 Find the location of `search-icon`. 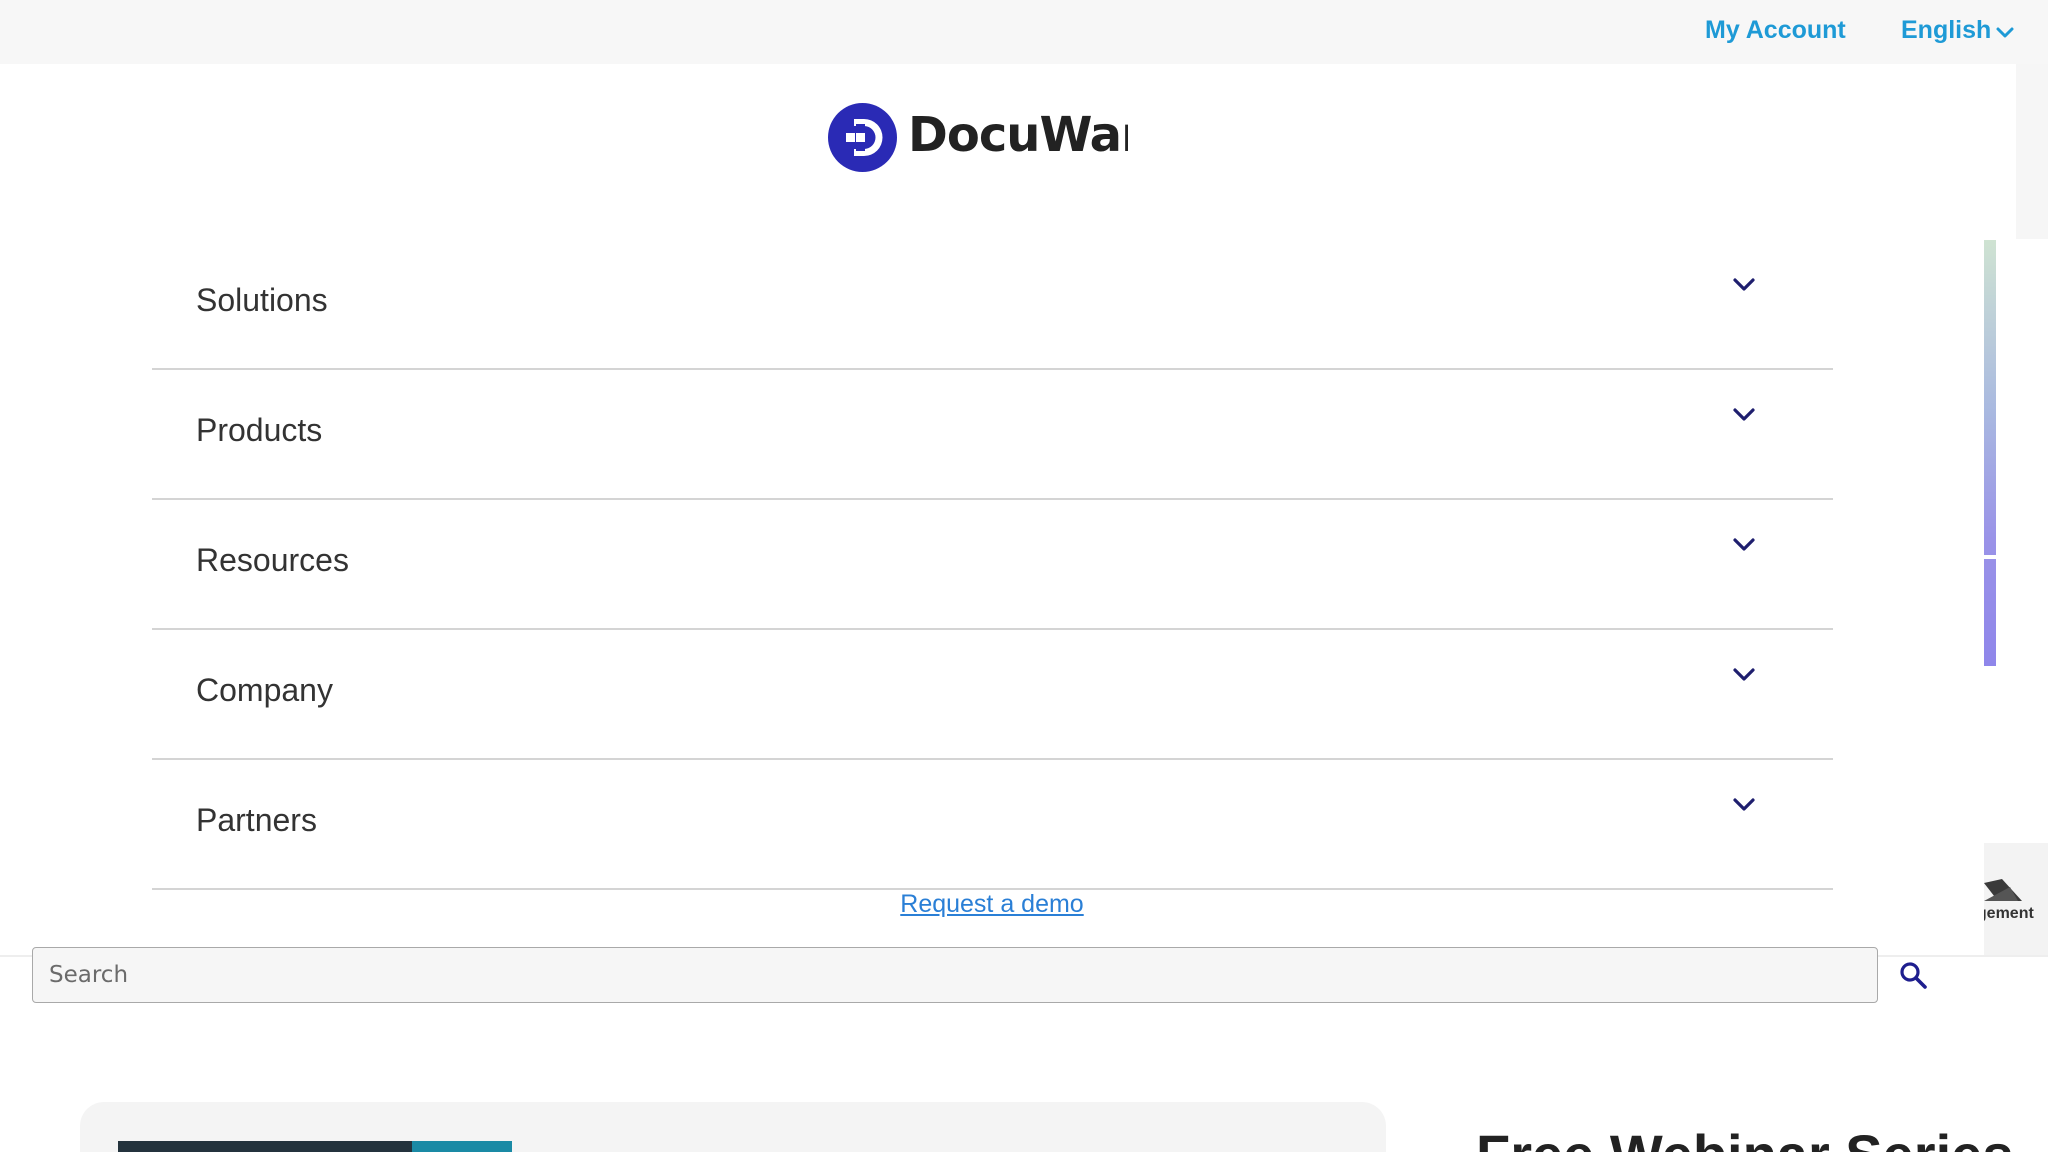

search-icon is located at coordinates (1914, 976).